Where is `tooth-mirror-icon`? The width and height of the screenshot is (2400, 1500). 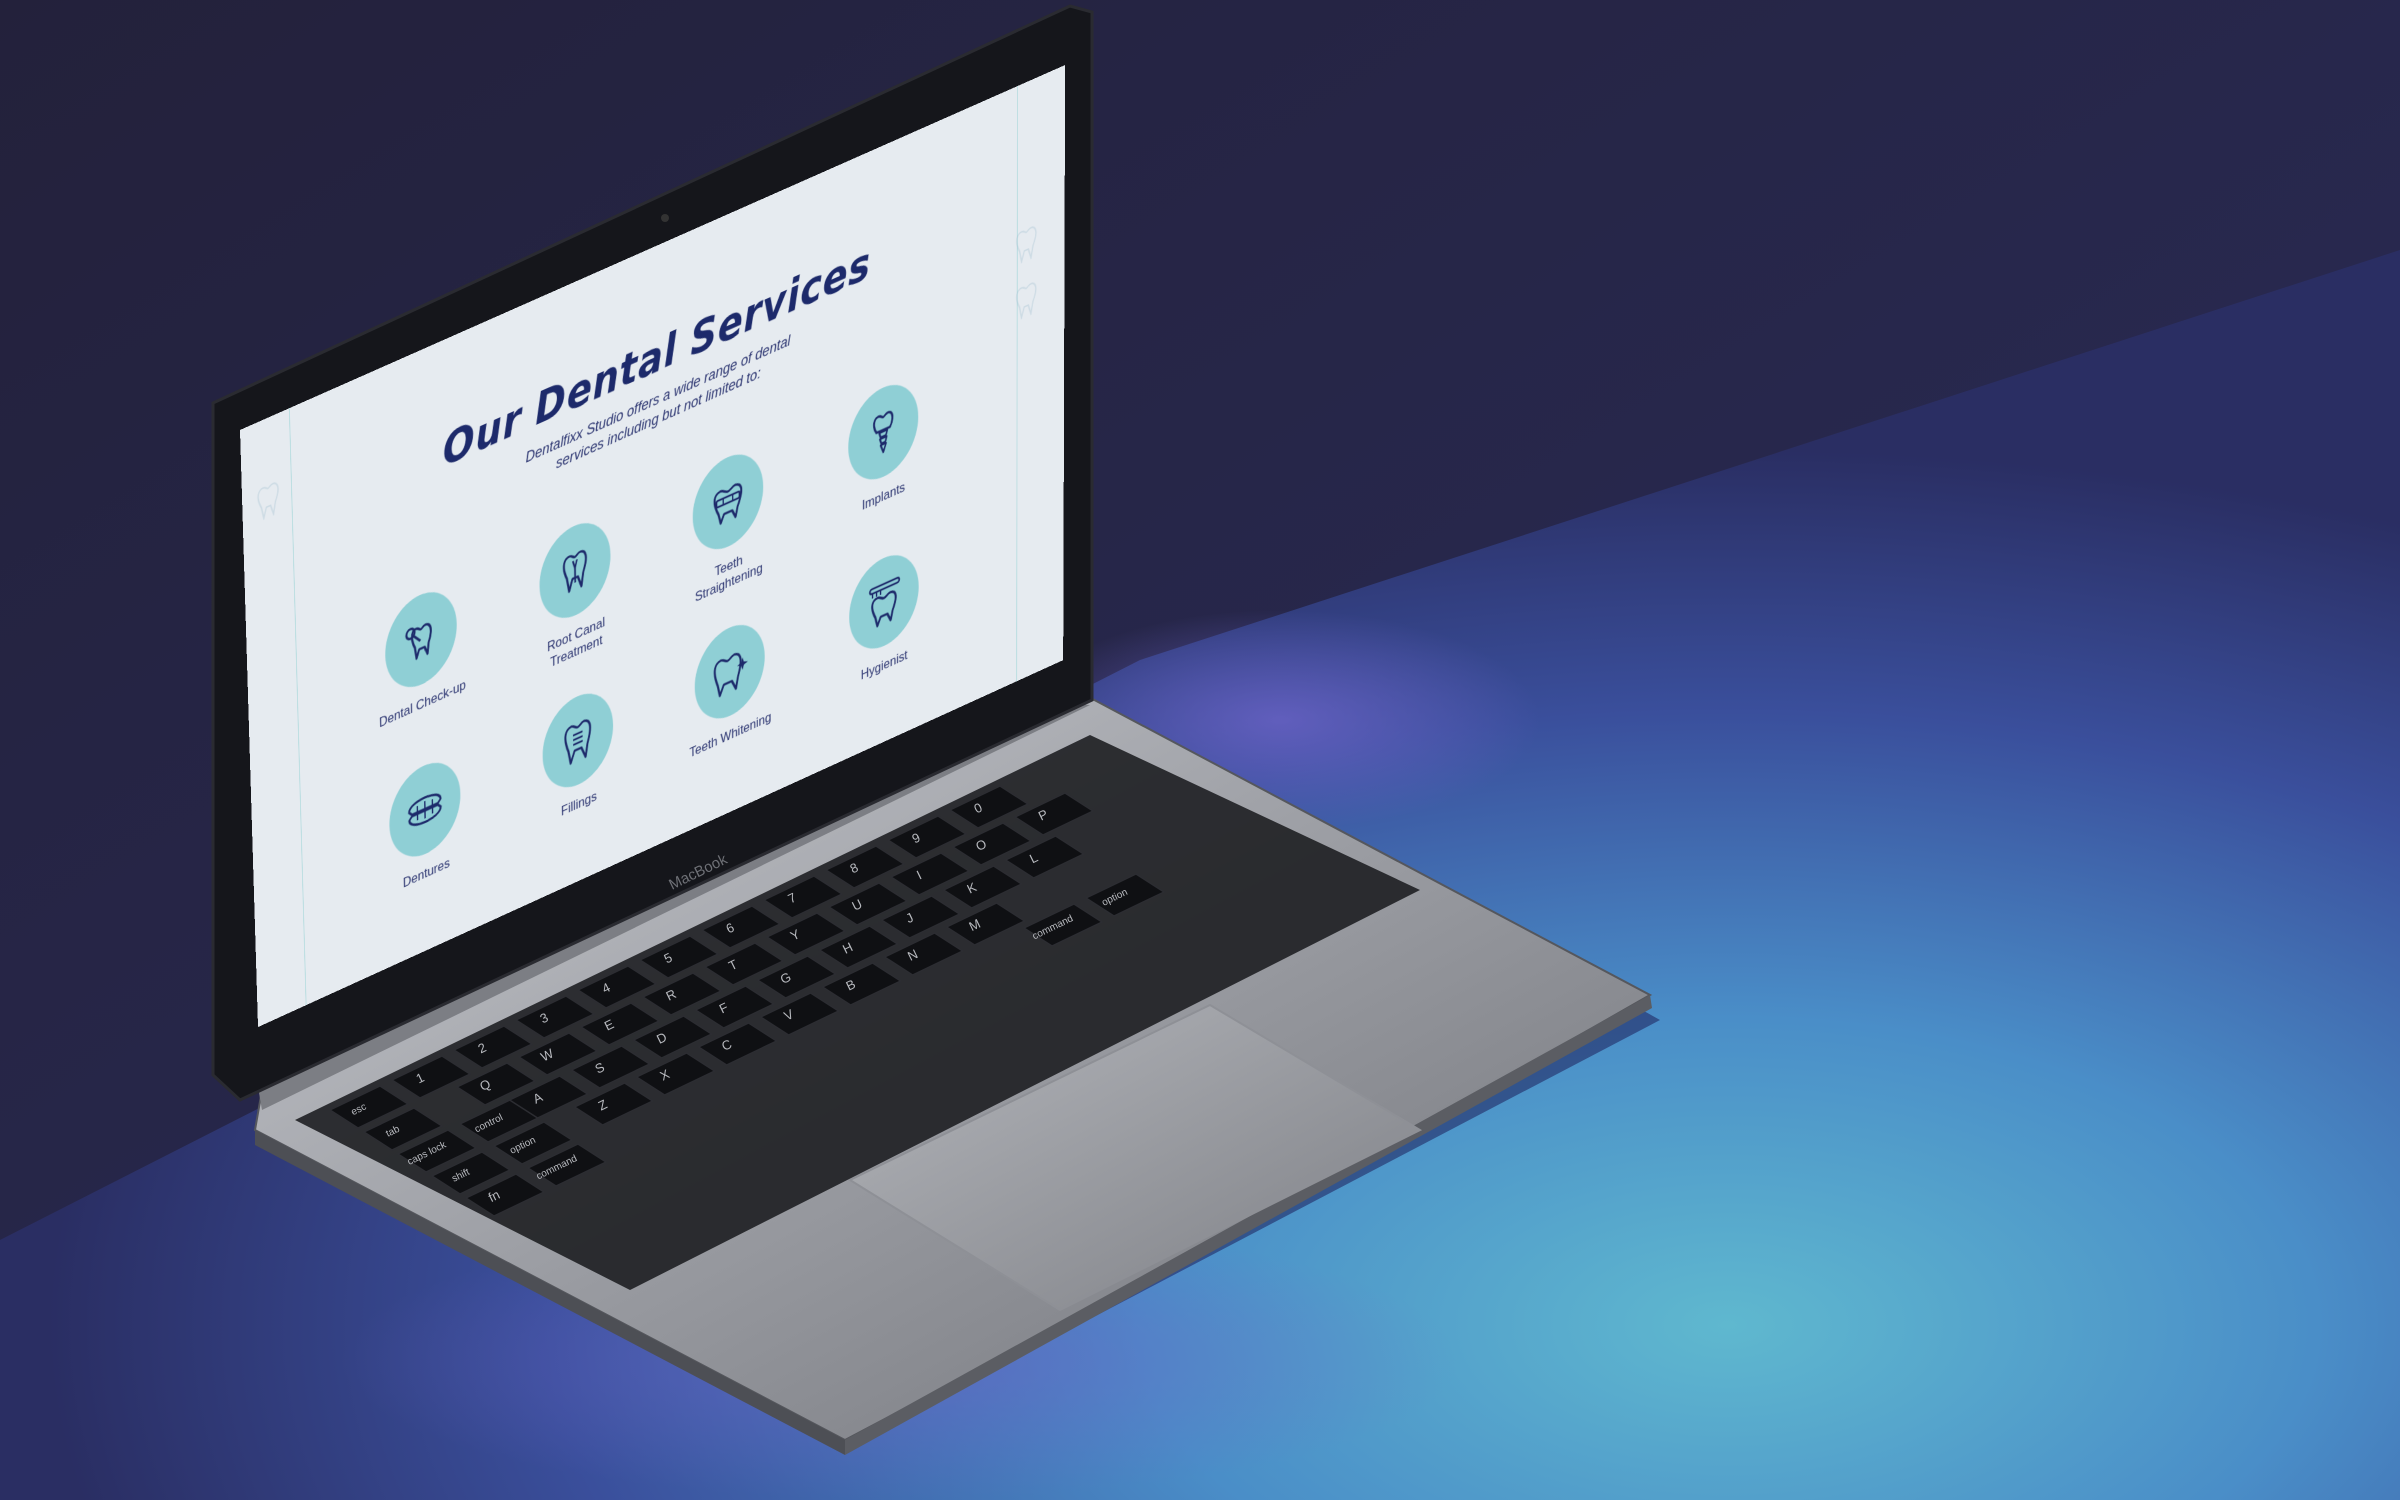 tooth-mirror-icon is located at coordinates (421, 639).